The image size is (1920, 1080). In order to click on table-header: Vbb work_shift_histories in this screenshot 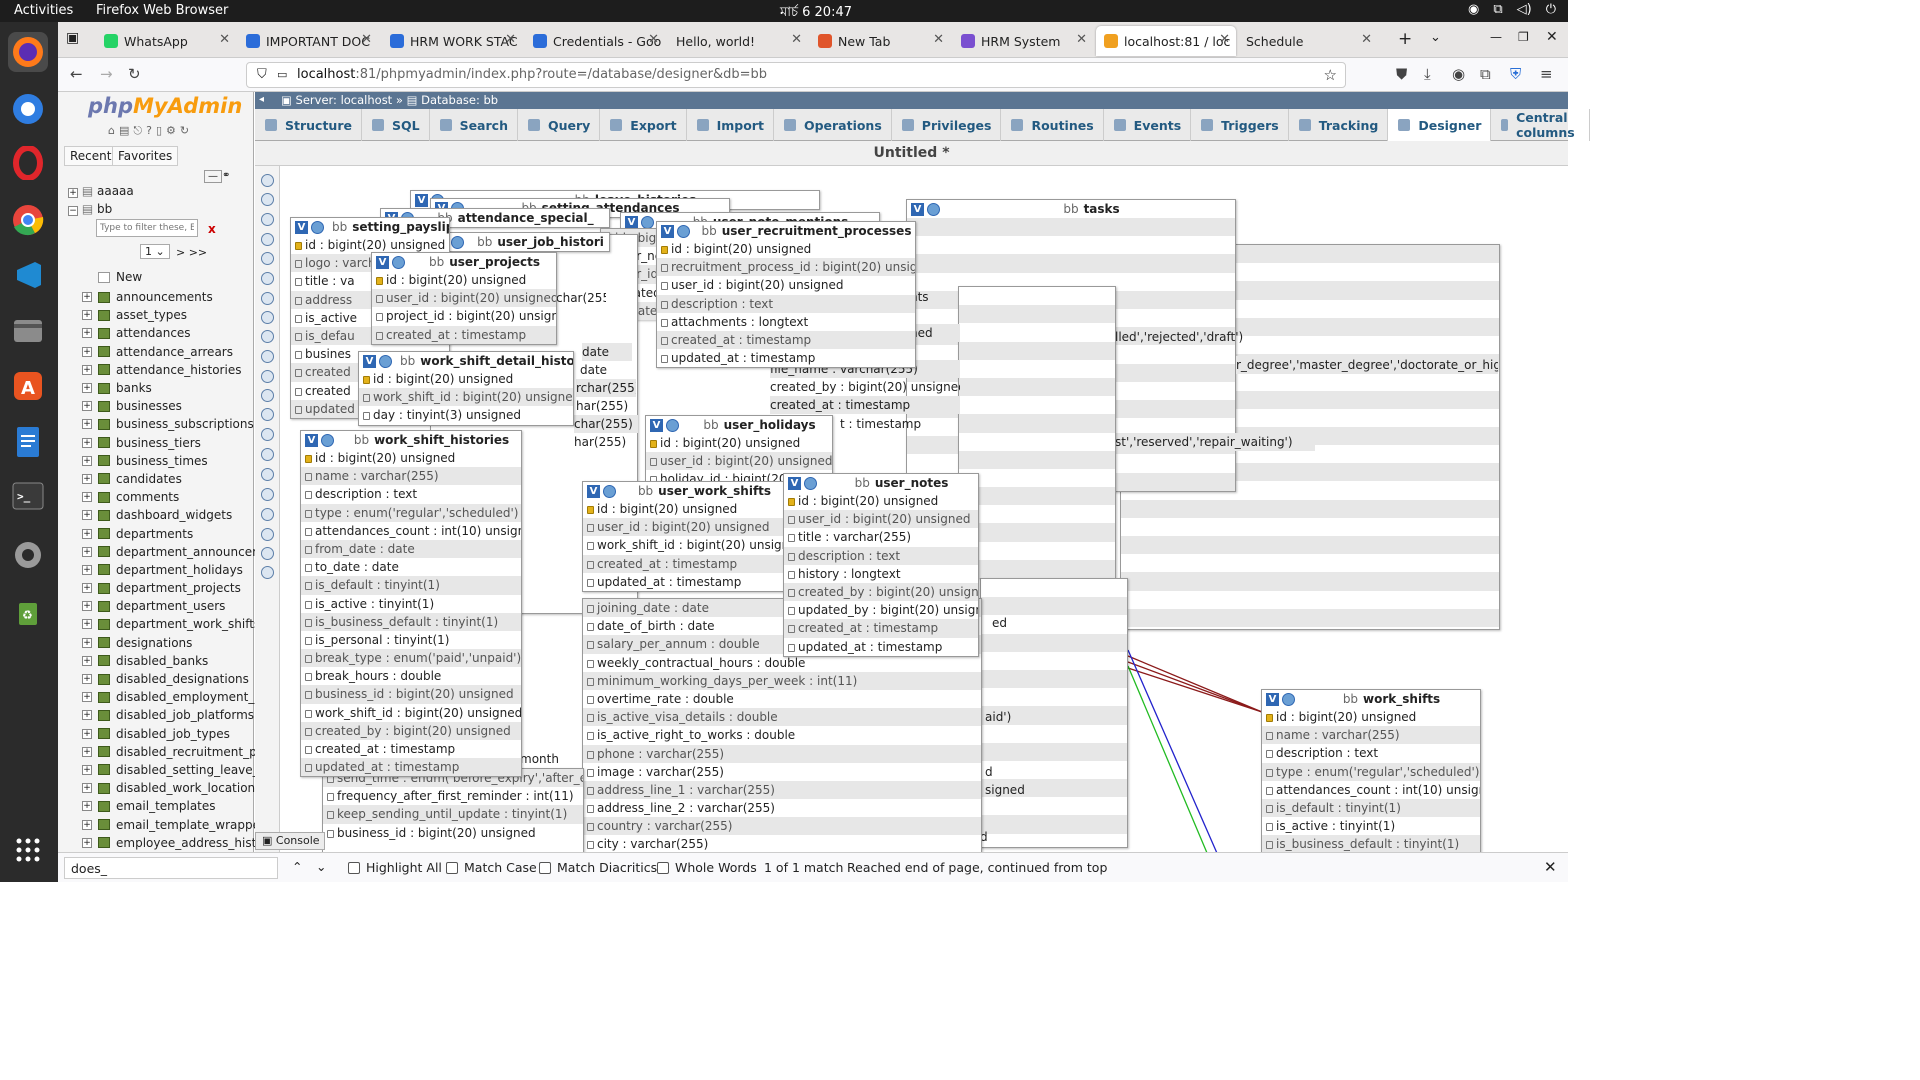, I will do `click(411, 440)`.